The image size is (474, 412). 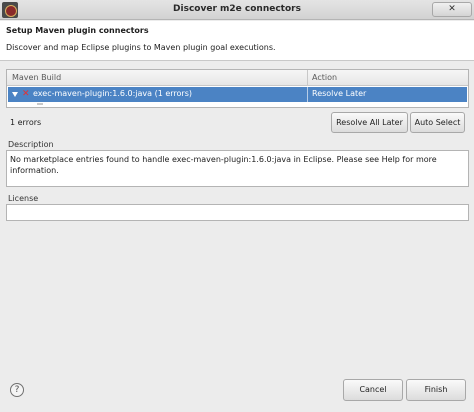 What do you see at coordinates (373, 390) in the screenshot?
I see `cancel-button: Cancel` at bounding box center [373, 390].